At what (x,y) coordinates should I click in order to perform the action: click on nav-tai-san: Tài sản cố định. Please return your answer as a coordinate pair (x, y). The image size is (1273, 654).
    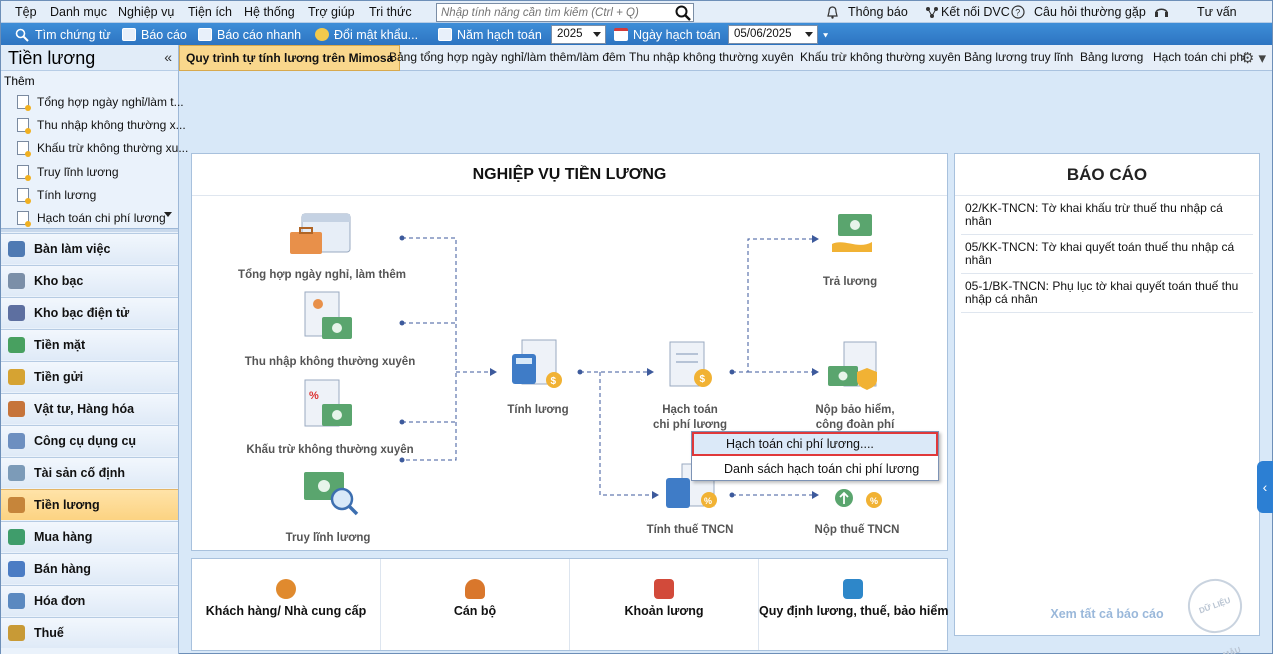
    Looking at the image, I should click on (89, 472).